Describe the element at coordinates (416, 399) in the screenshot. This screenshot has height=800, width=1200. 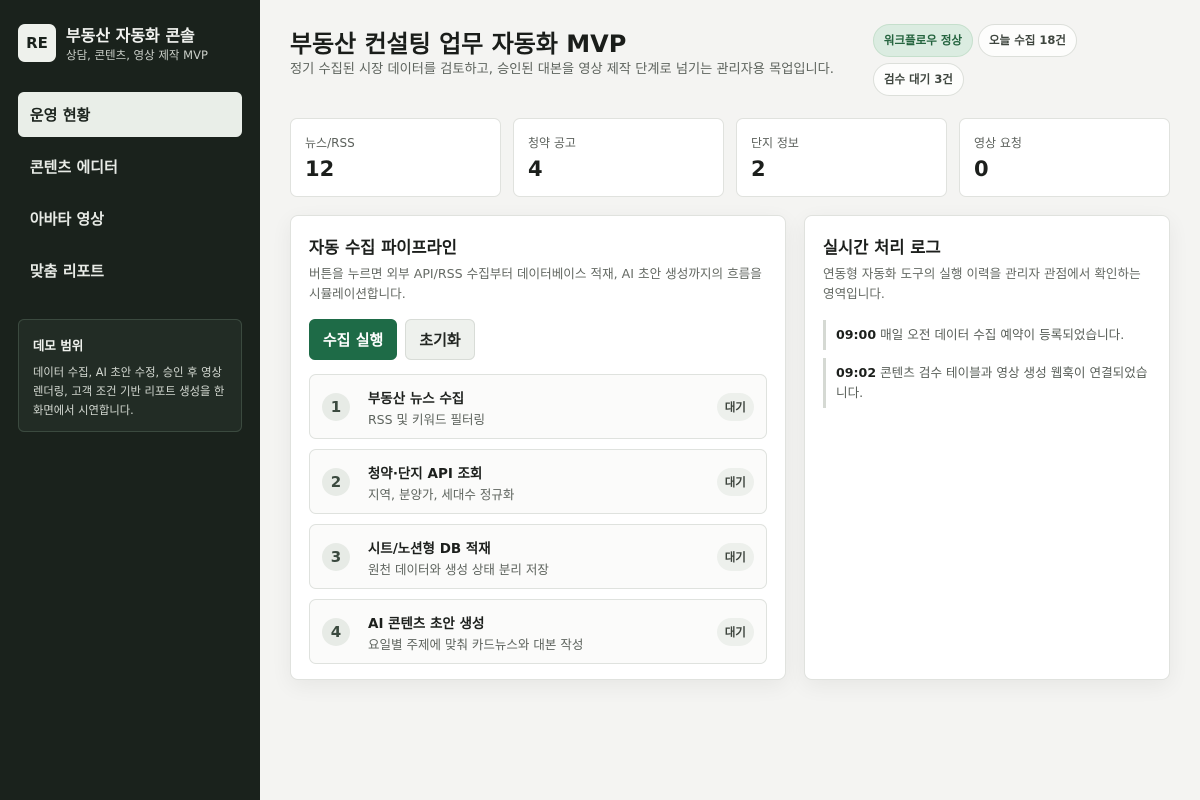
I see `step-title: 부동산 뉴스 수집` at that location.